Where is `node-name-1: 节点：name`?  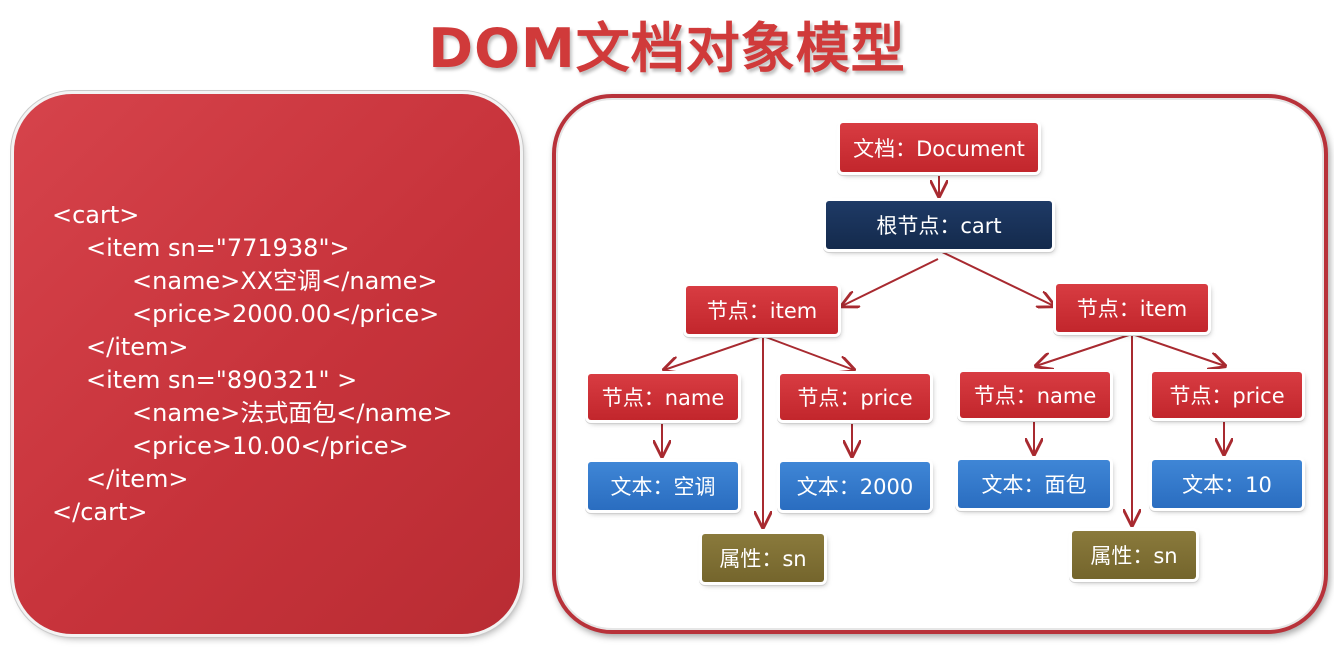 node-name-1: 节点：name is located at coordinates (663, 397).